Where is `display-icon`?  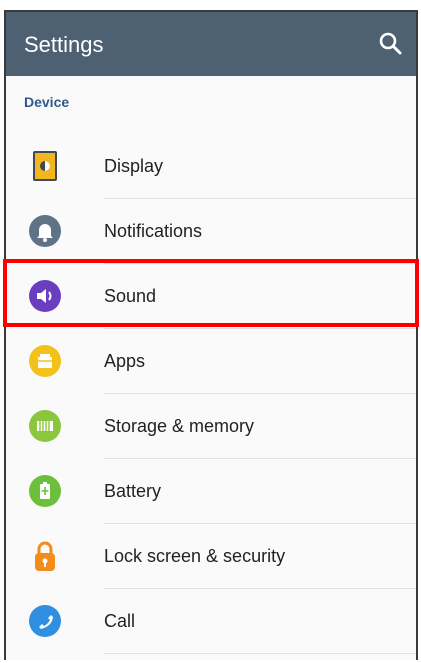 display-icon is located at coordinates (45, 166).